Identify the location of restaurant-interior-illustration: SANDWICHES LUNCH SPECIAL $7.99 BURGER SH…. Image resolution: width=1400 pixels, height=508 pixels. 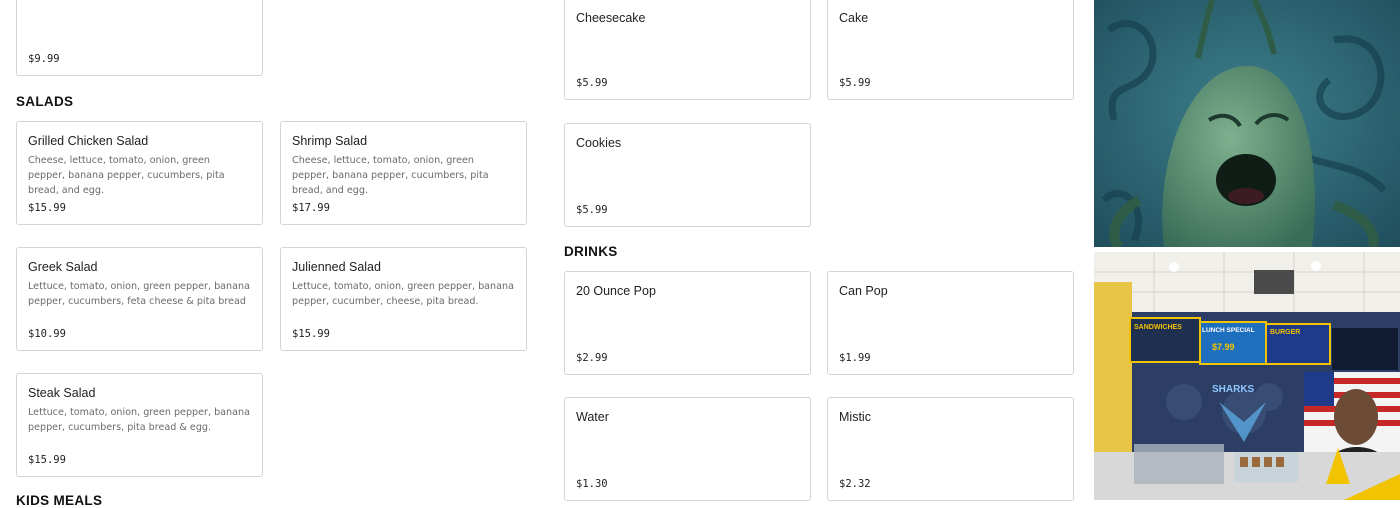
(1247, 376).